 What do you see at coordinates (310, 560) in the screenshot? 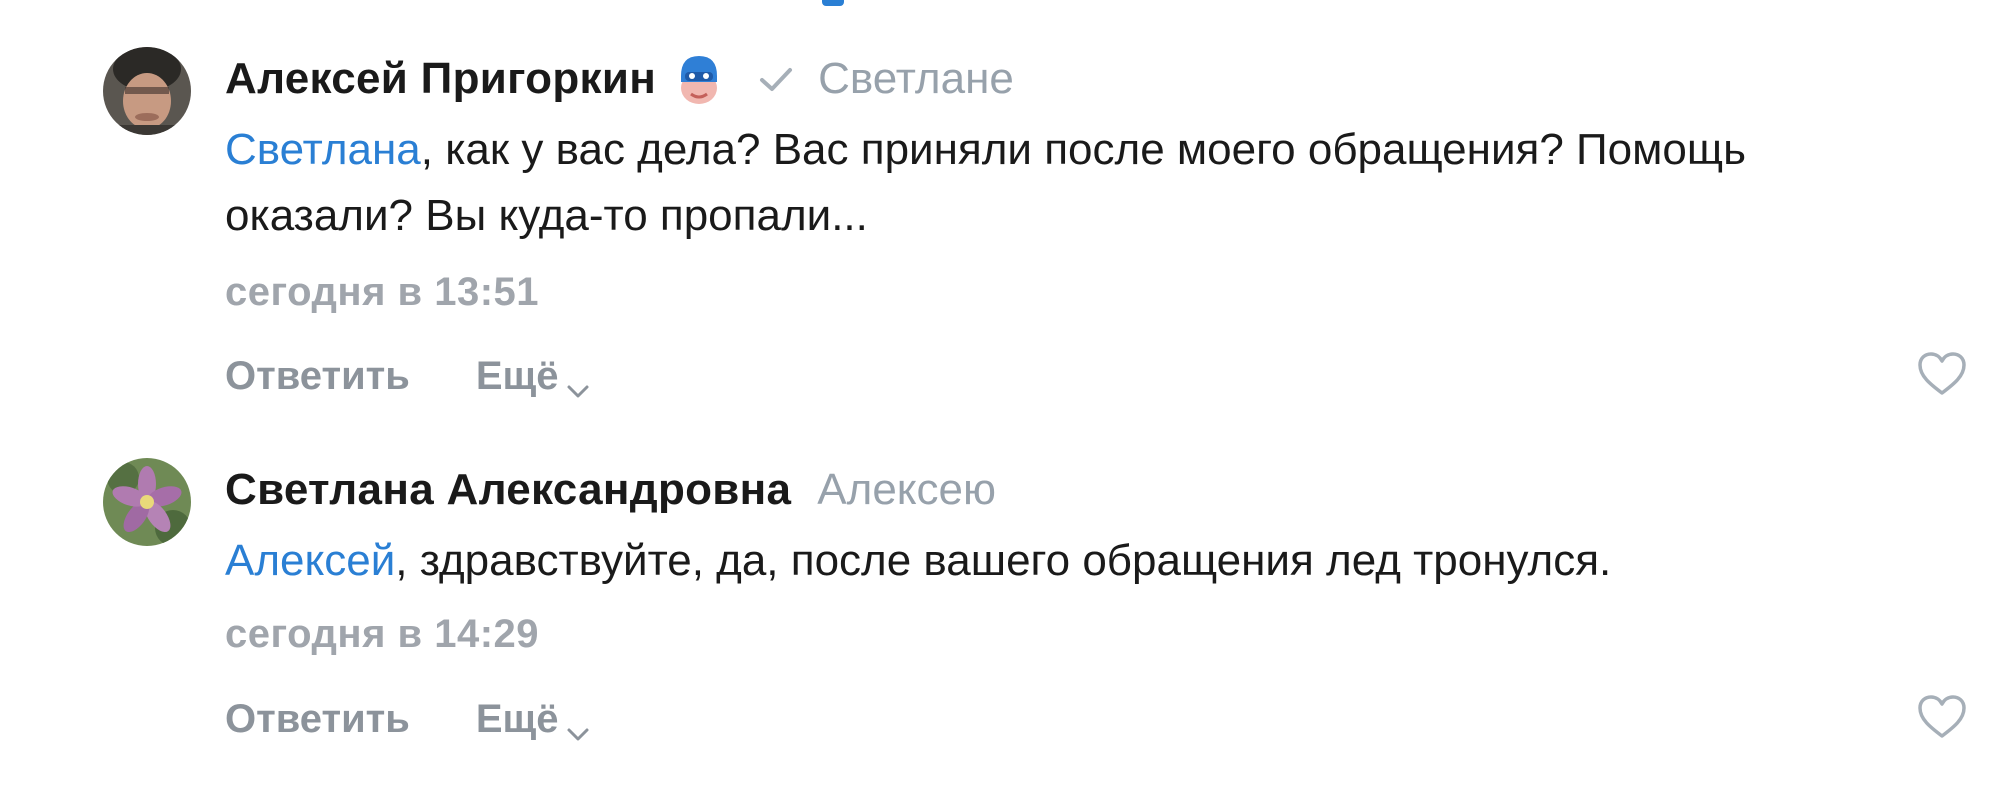
I see `mention-link: Алексей` at bounding box center [310, 560].